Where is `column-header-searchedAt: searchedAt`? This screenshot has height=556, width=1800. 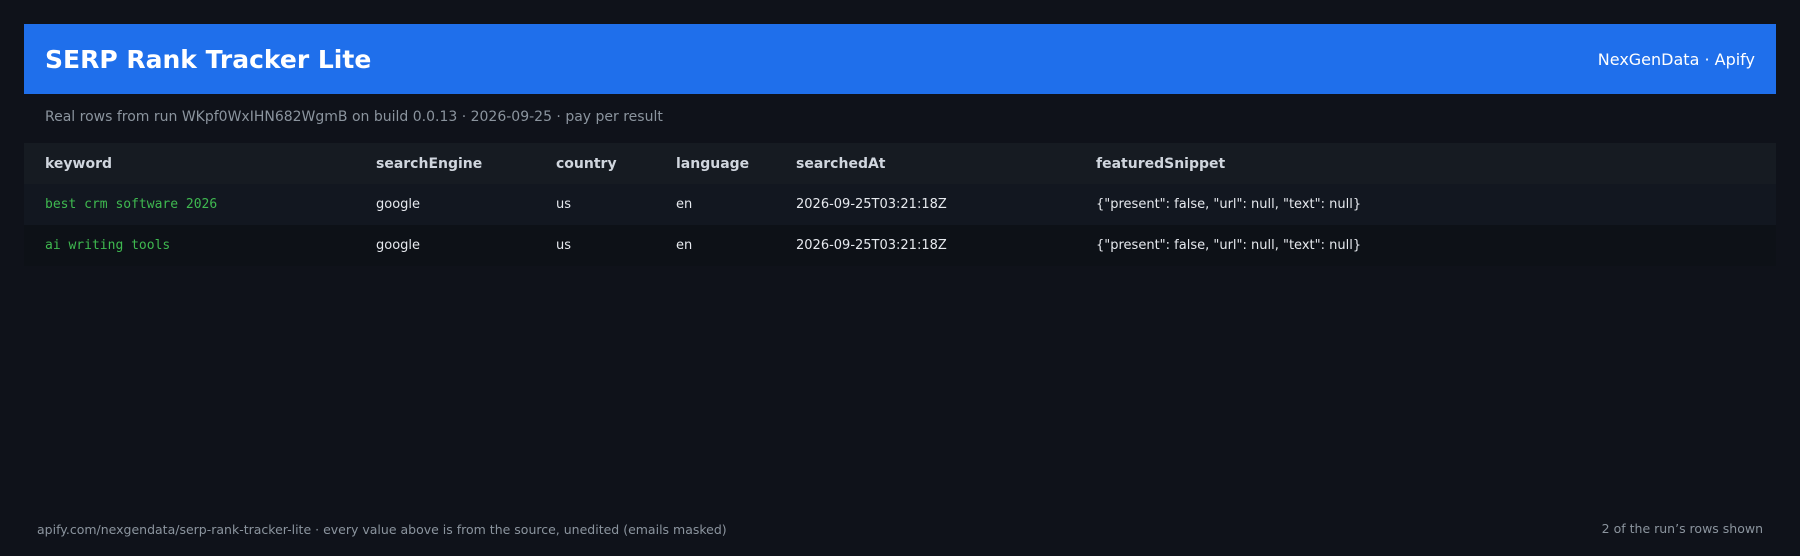
column-header-searchedAt: searchedAt is located at coordinates (841, 163).